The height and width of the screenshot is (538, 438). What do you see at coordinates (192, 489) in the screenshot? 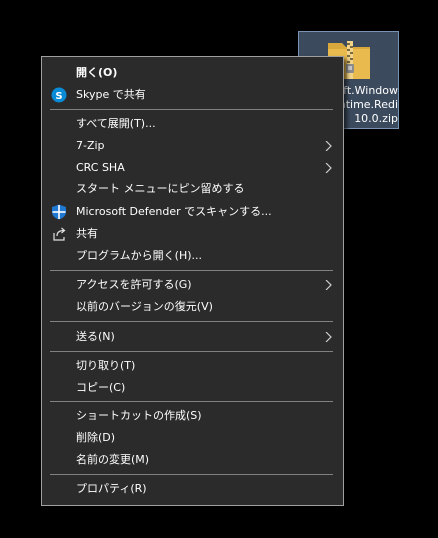
I see `menu-item-properties: プロパティ(R)` at bounding box center [192, 489].